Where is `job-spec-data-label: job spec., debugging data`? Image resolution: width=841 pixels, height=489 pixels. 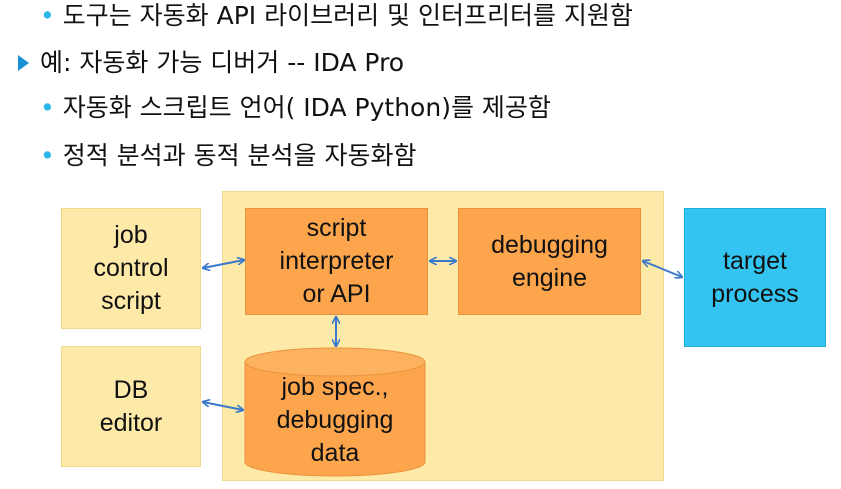
job-spec-data-label: job spec., debugging data is located at coordinates (335, 419).